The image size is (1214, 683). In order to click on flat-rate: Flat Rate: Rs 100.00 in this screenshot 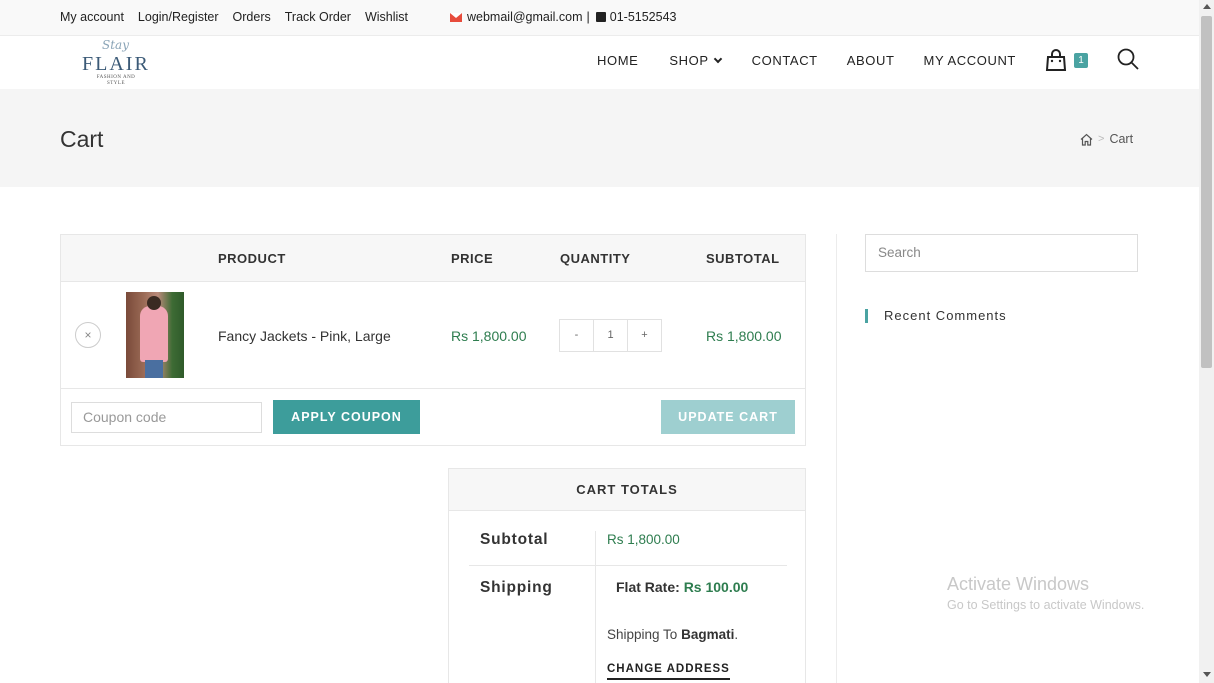, I will do `click(682, 587)`.